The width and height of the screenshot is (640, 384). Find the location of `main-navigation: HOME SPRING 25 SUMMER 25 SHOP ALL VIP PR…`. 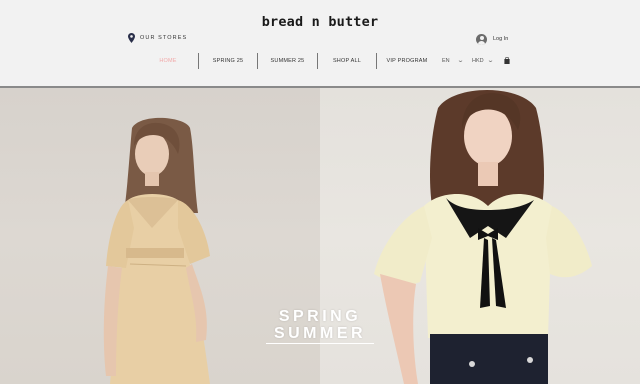

main-navigation: HOME SPRING 25 SUMMER 25 SHOP ALL VIP PR… is located at coordinates (328, 61).